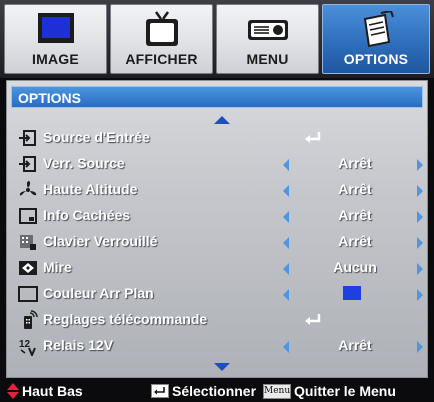 Image resolution: width=434 pixels, height=402 pixels. I want to click on enter-key-icon, so click(160, 391).